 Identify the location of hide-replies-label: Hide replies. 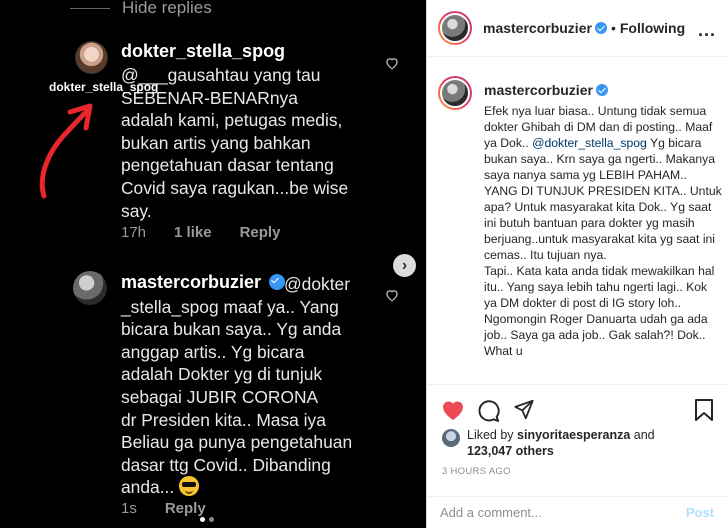
(167, 8).